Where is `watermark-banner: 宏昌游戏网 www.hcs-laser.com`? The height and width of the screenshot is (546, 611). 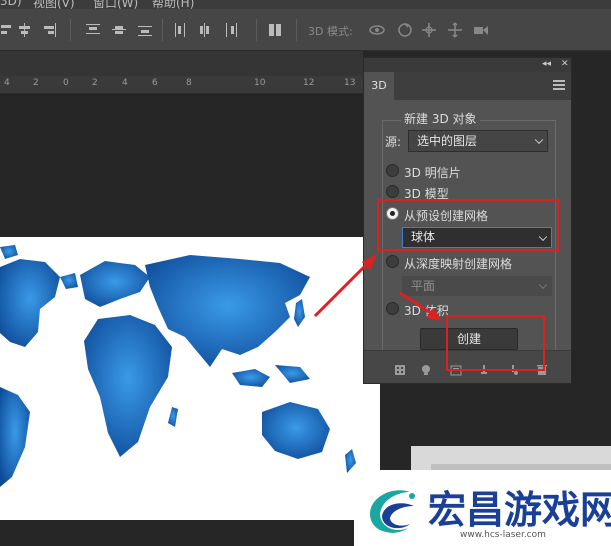
watermark-banner: 宏昌游戏网 www.hcs-laser.com is located at coordinates (482, 508).